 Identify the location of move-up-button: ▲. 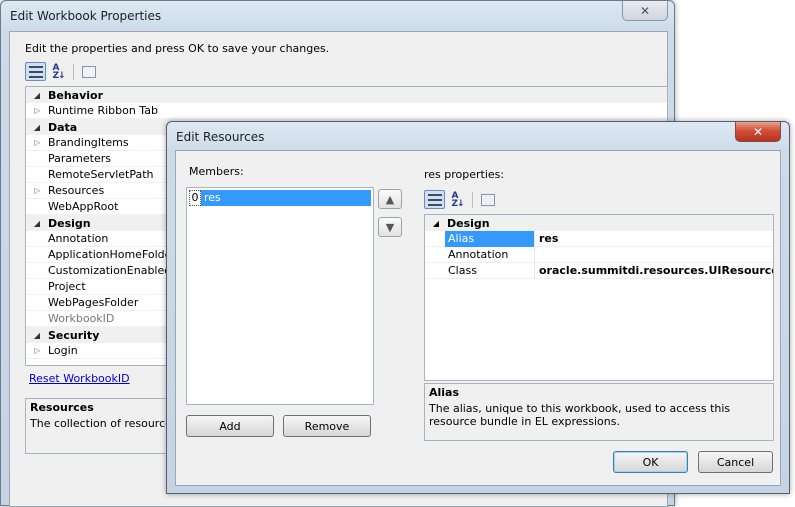
(390, 199).